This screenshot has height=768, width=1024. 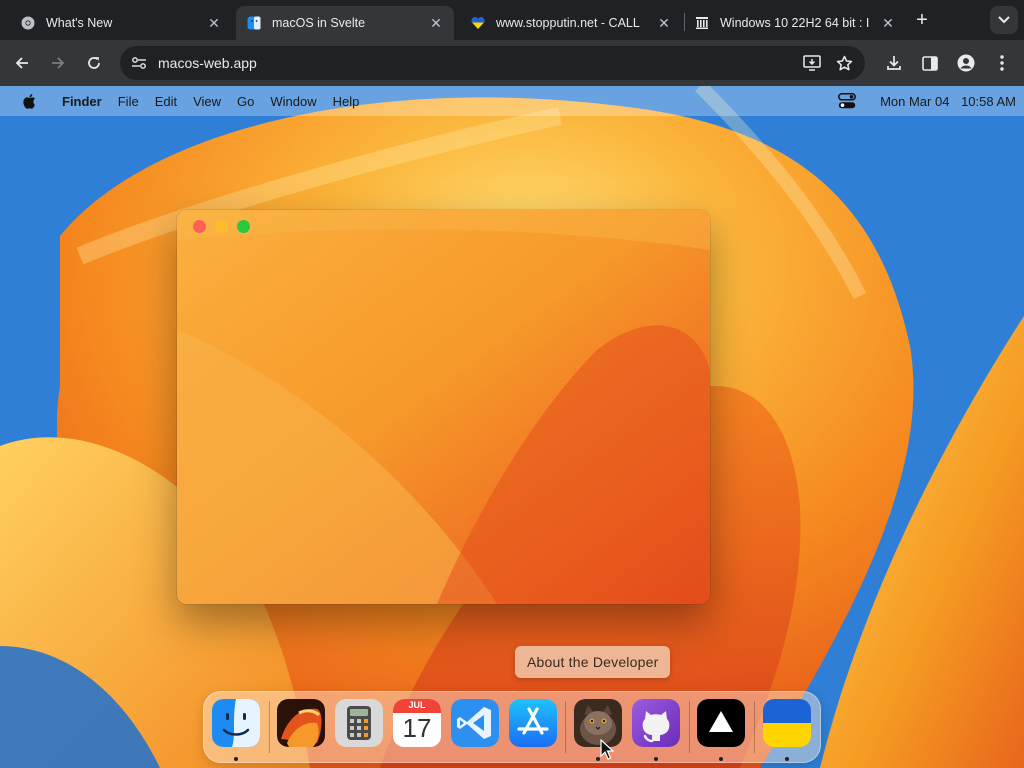 What do you see at coordinates (988, 101) in the screenshot?
I see `clock-time: 10:58 AM` at bounding box center [988, 101].